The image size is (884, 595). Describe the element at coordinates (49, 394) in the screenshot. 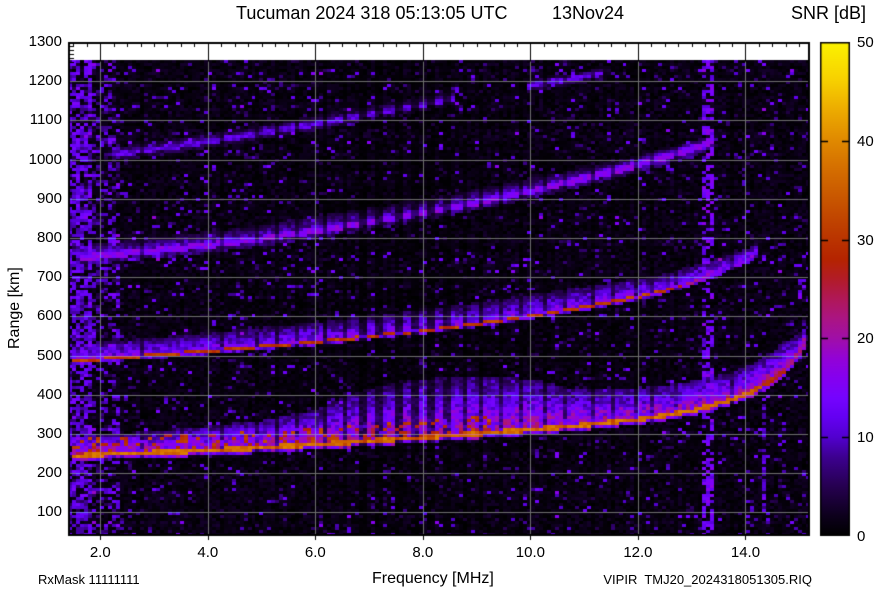

I see `y-tick-label: 400` at that location.